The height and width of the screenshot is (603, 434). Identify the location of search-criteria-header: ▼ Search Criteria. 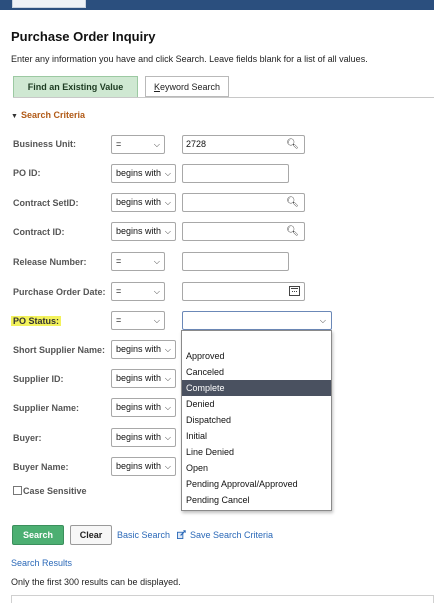
(48, 115).